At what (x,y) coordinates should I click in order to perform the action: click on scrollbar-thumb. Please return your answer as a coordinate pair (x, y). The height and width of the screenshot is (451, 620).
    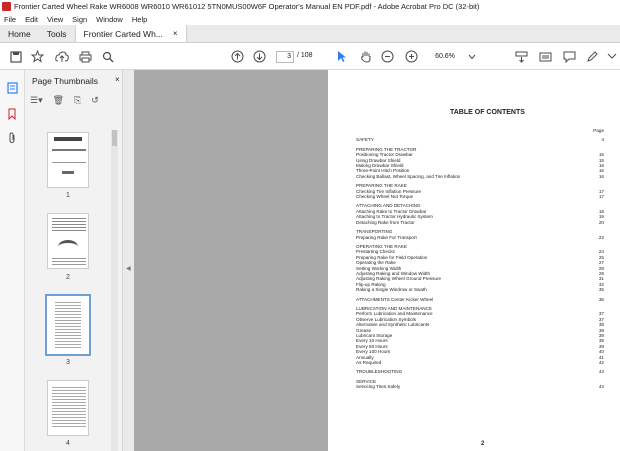
    Looking at the image, I should click on (114, 138).